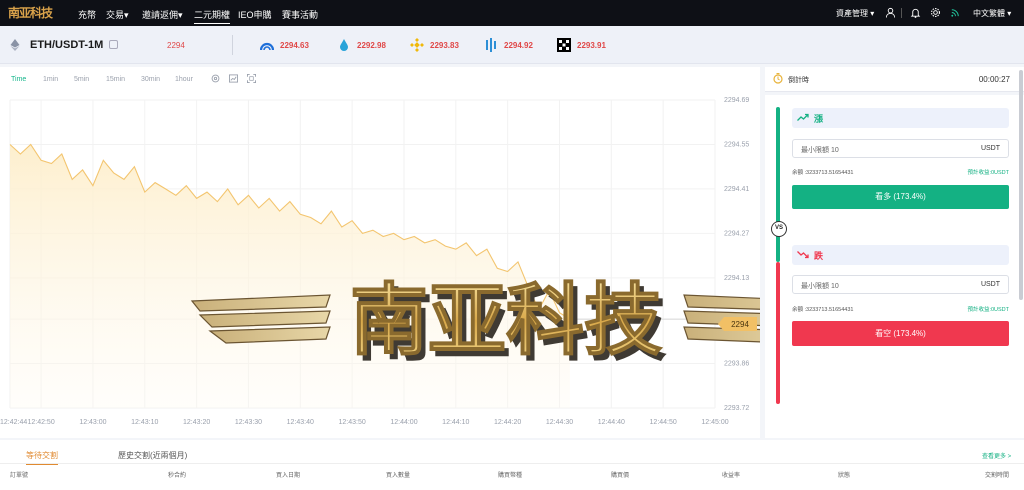 The width and height of the screenshot is (1024, 490). What do you see at coordinates (900, 197) in the screenshot?
I see `buy-long-button: 看多 (173.4%)` at bounding box center [900, 197].